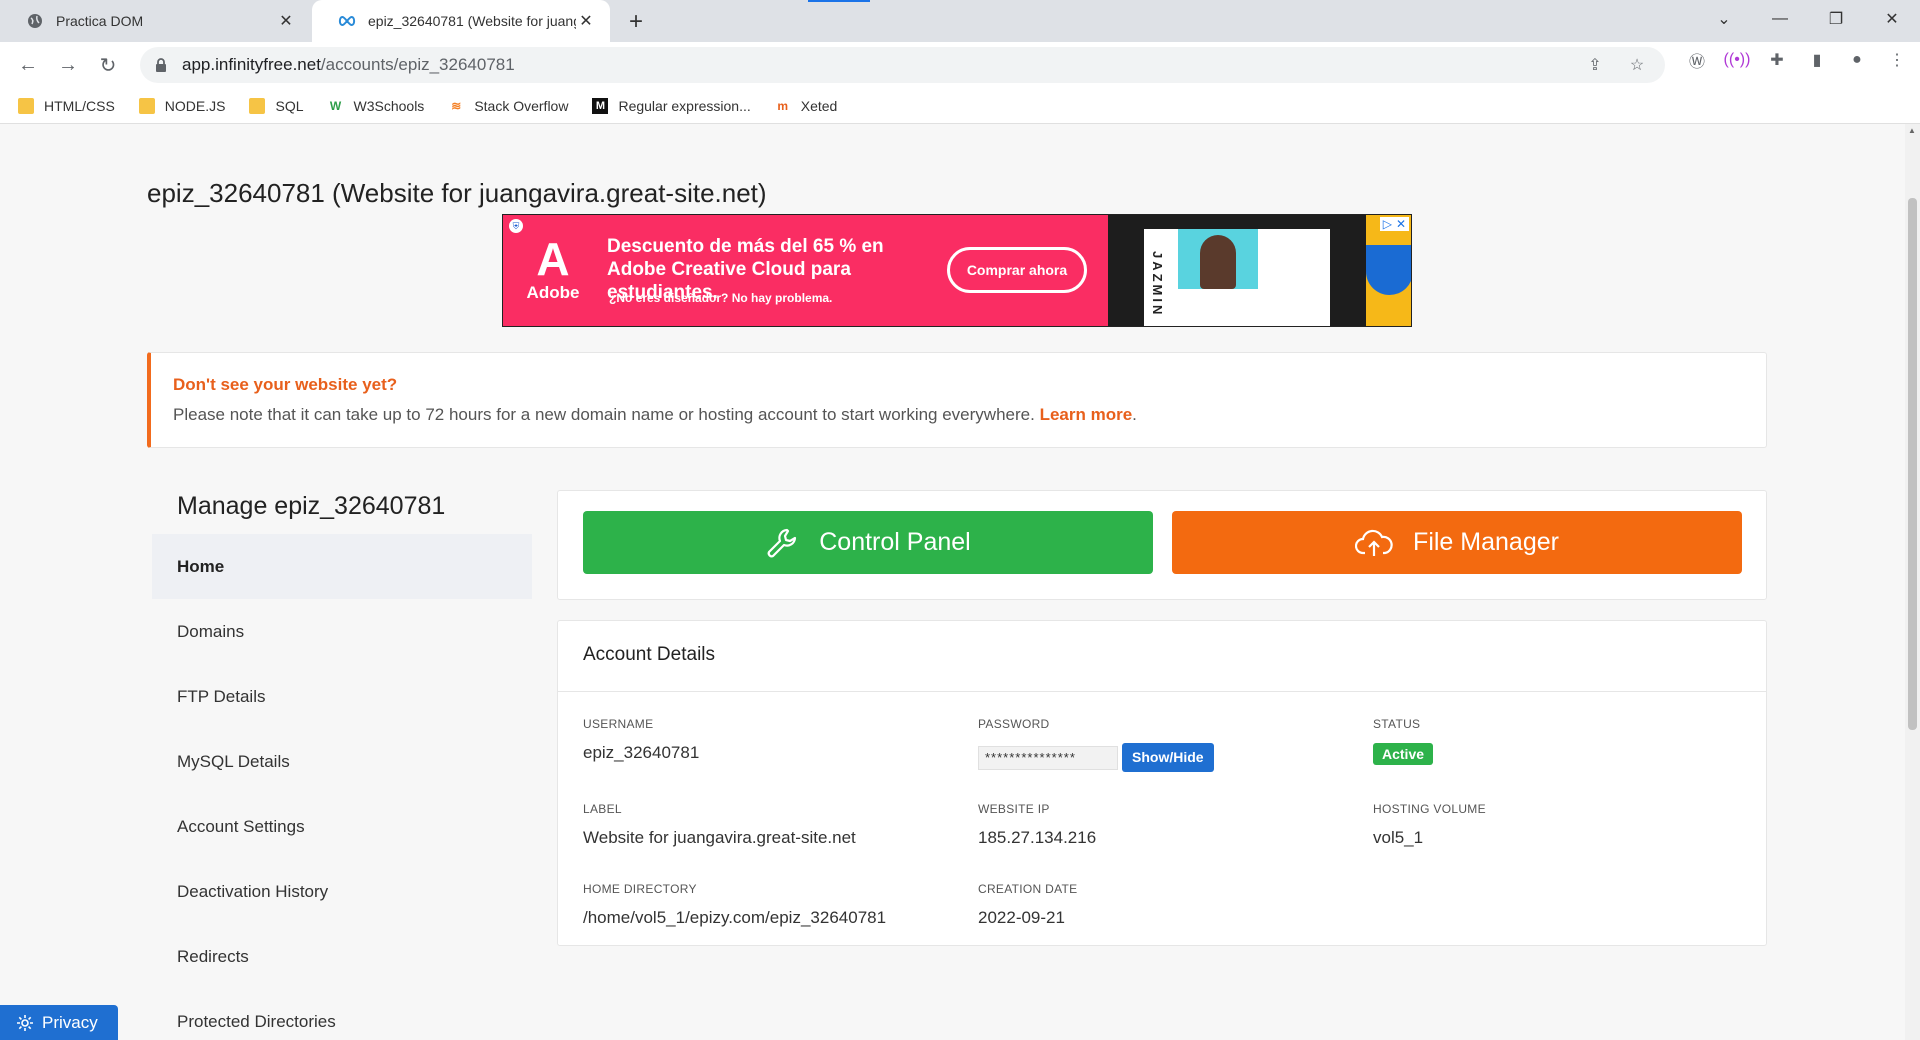  Describe the element at coordinates (342, 761) in the screenshot. I see `nav-item-mysql-details: MySQL Details` at that location.